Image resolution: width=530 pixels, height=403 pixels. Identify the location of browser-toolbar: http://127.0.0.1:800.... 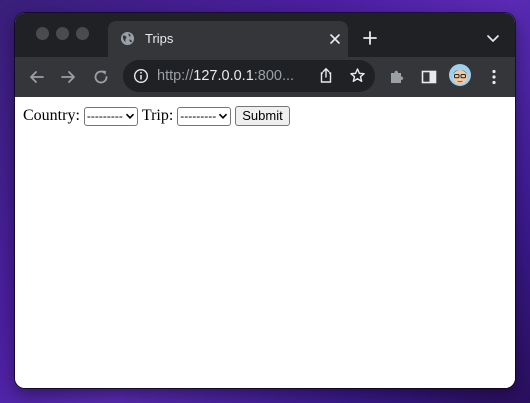
(265, 77).